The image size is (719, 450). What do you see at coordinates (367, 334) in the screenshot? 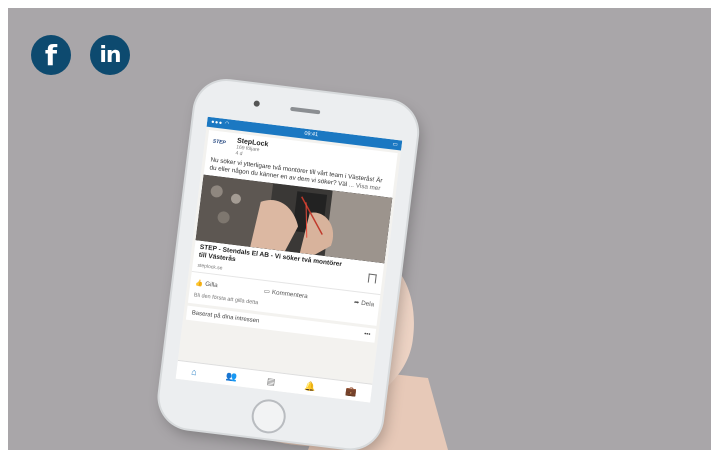
I see `more-options-icon: •••` at bounding box center [367, 334].